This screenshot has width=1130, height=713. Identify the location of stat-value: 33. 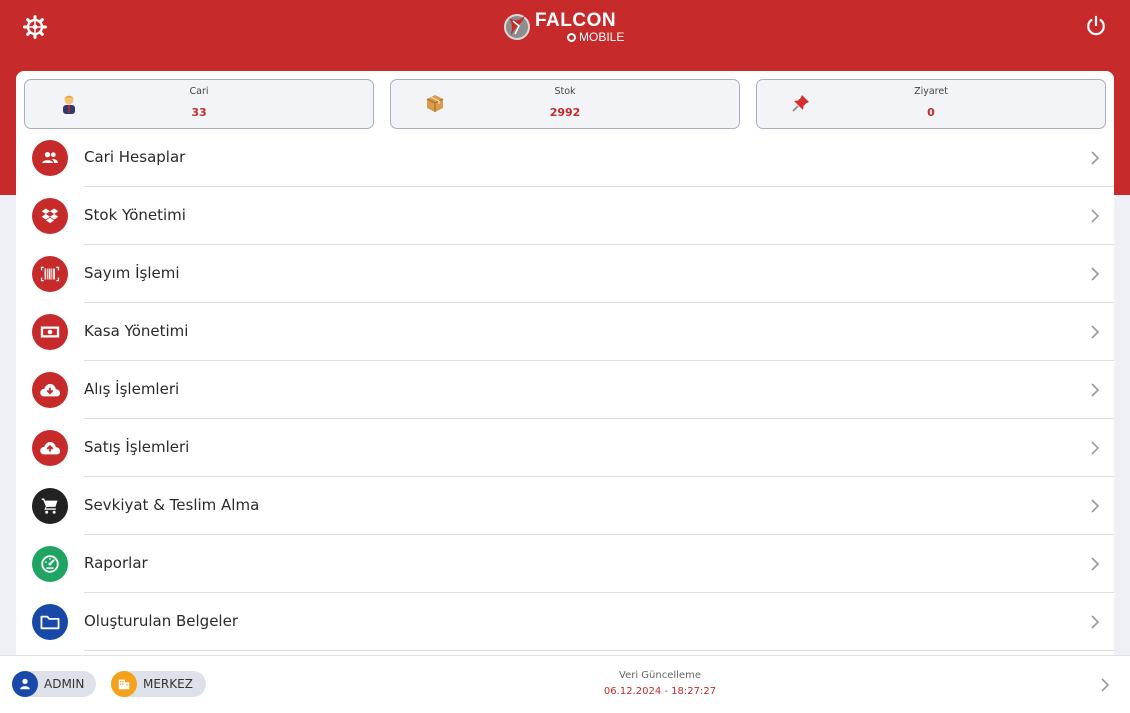
(199, 112).